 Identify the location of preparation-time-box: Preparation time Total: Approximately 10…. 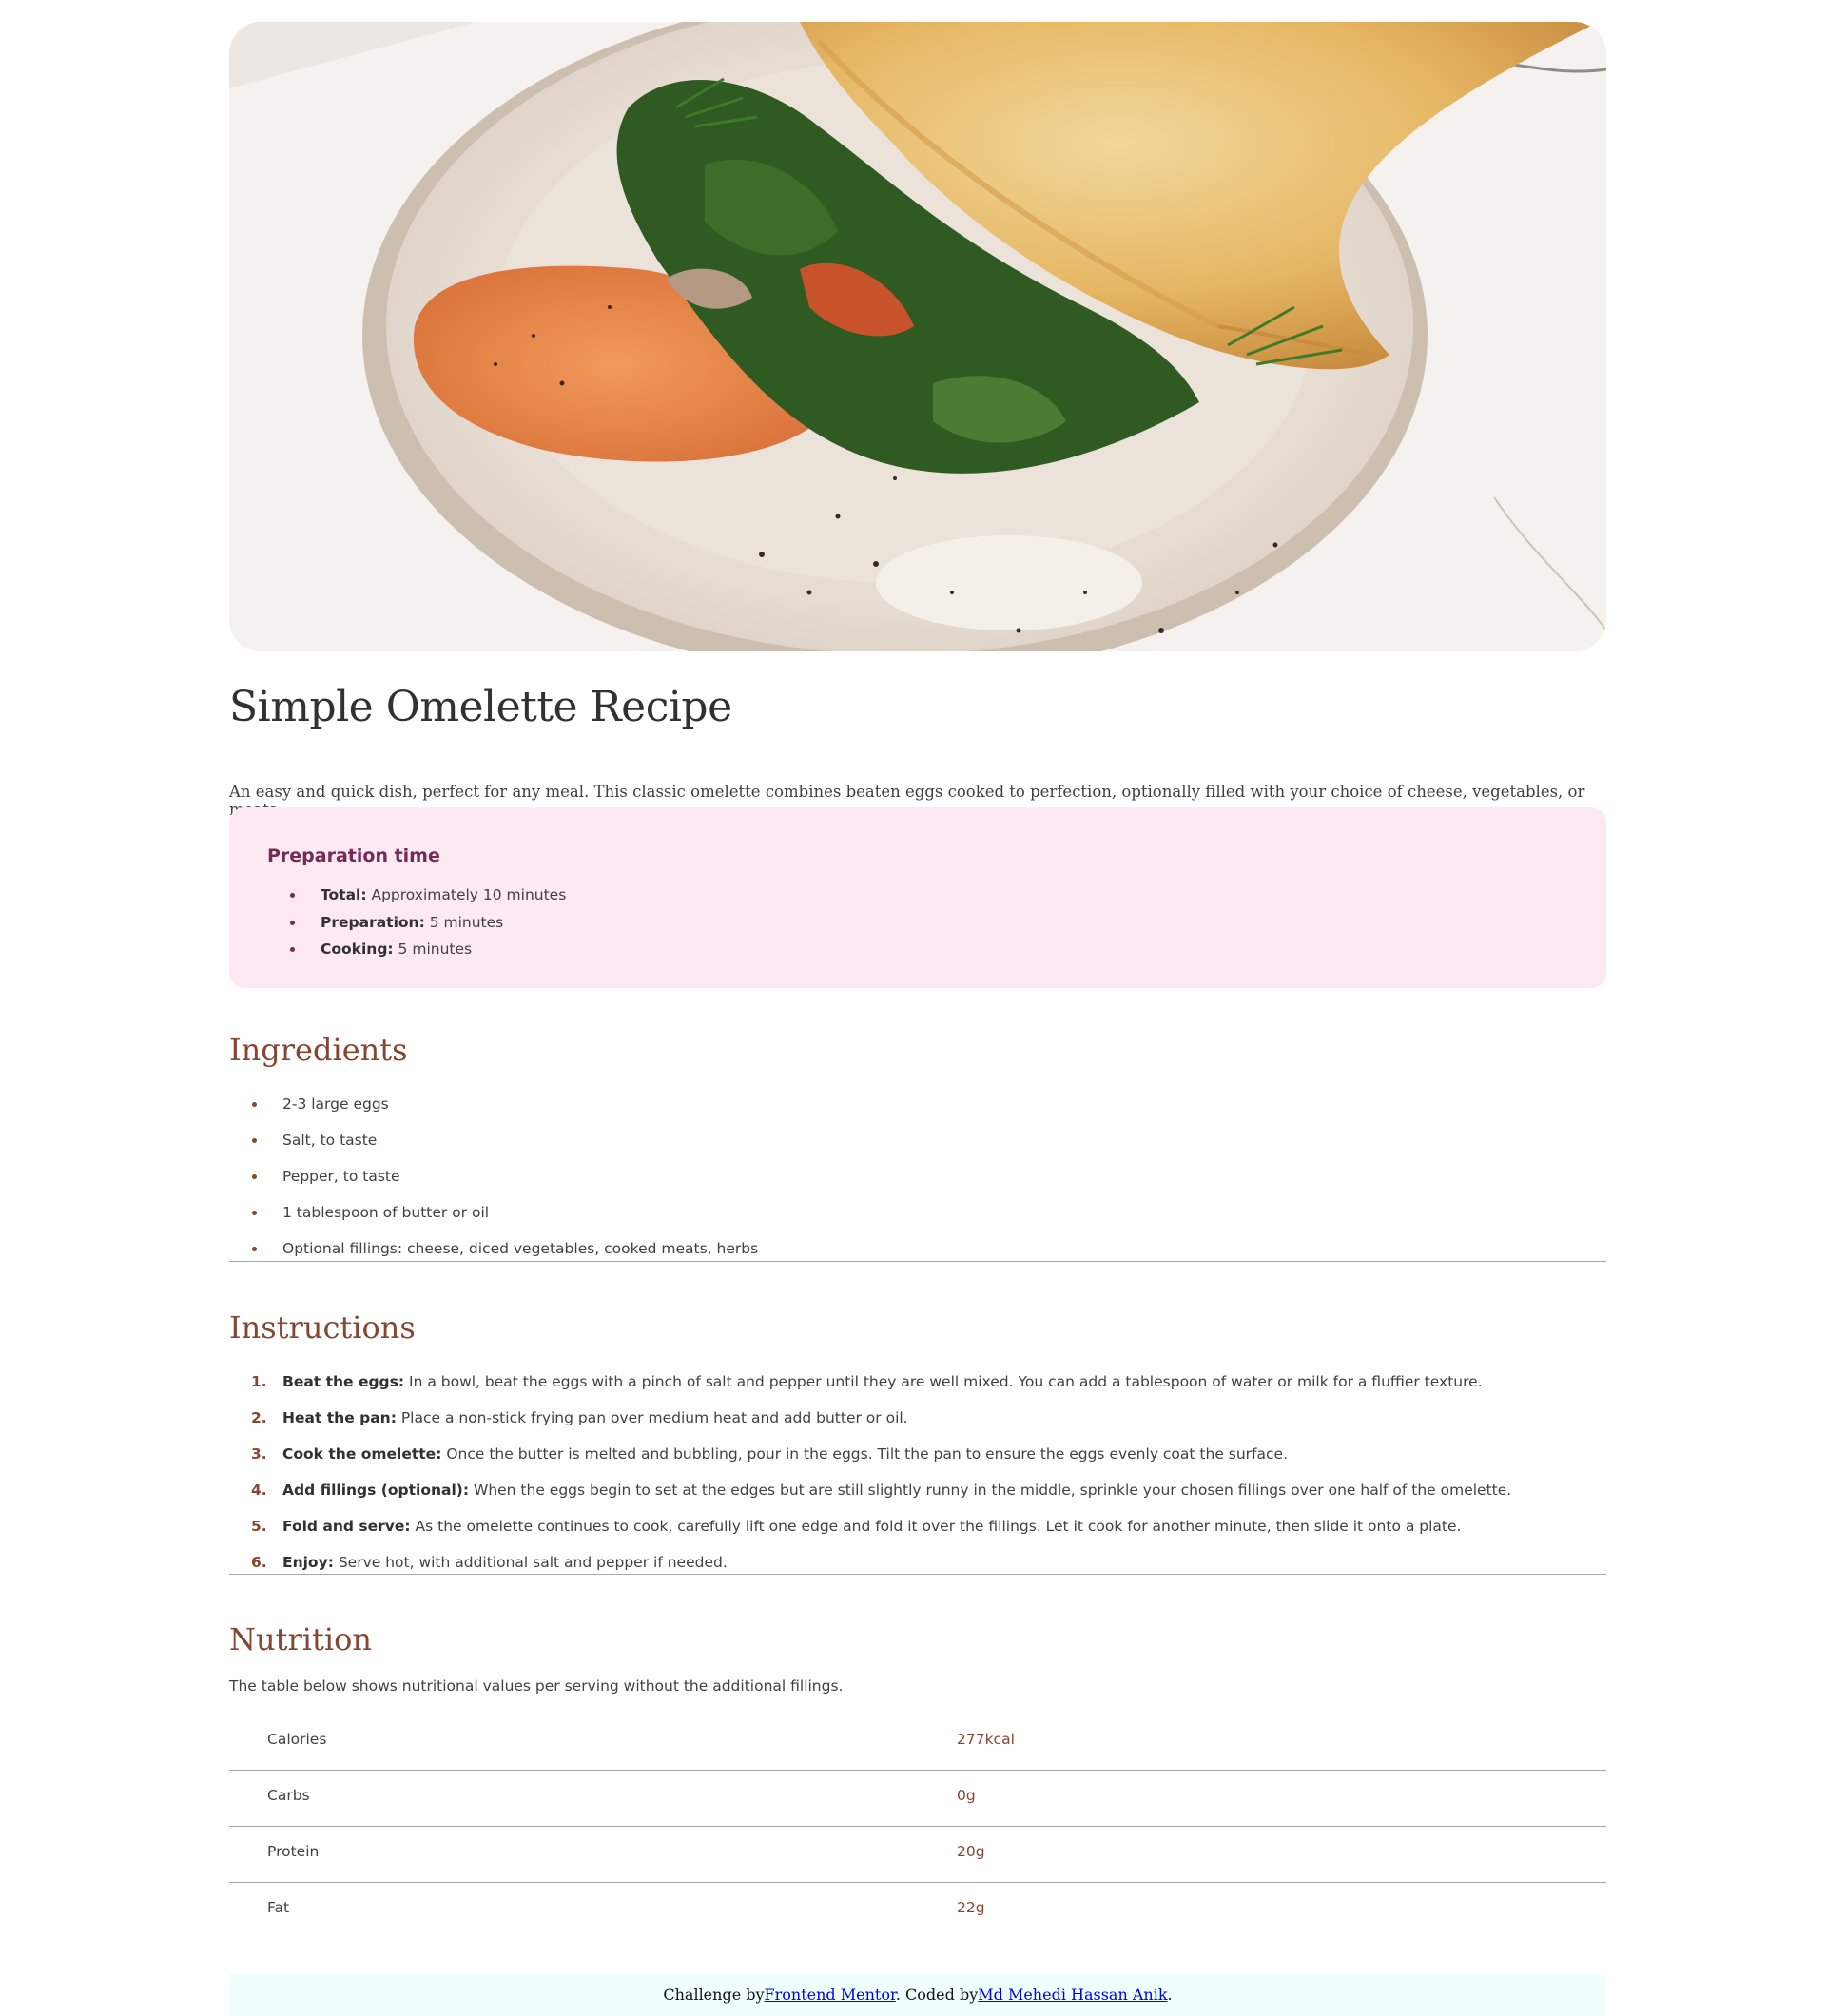
(918, 898).